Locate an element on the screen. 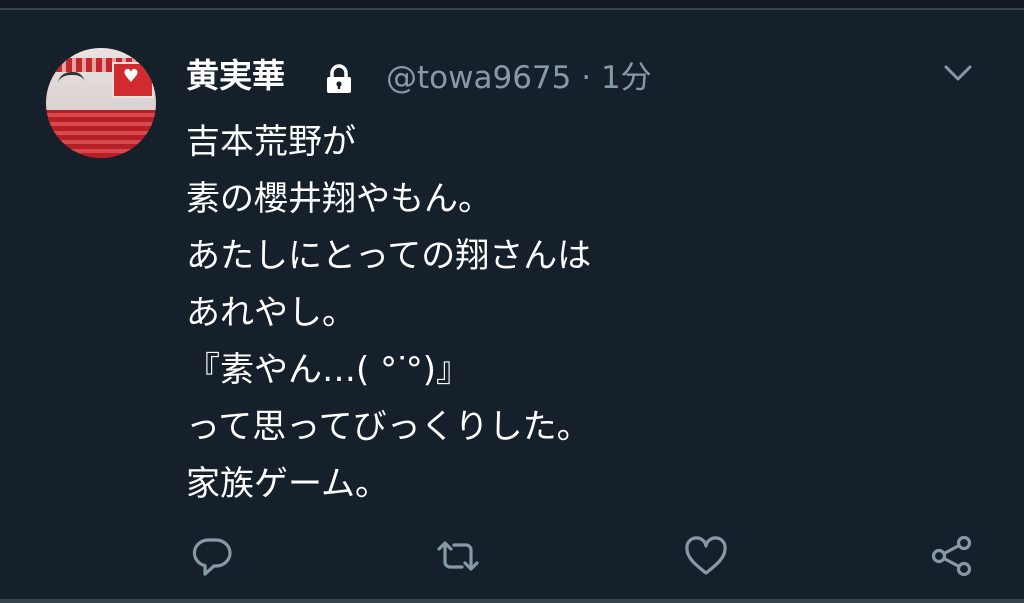 This screenshot has height=603, width=1024. bottom-divider is located at coordinates (512, 601).